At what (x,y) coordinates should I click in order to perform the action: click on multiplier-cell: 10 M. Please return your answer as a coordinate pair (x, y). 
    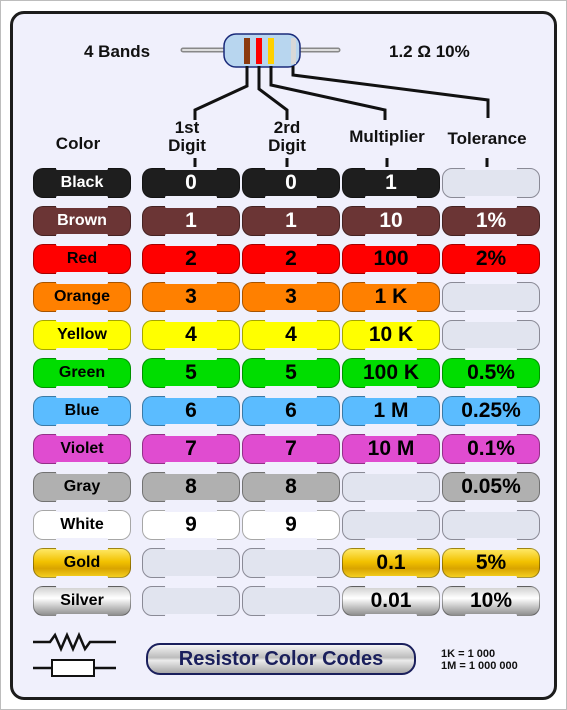
    Looking at the image, I should click on (391, 449).